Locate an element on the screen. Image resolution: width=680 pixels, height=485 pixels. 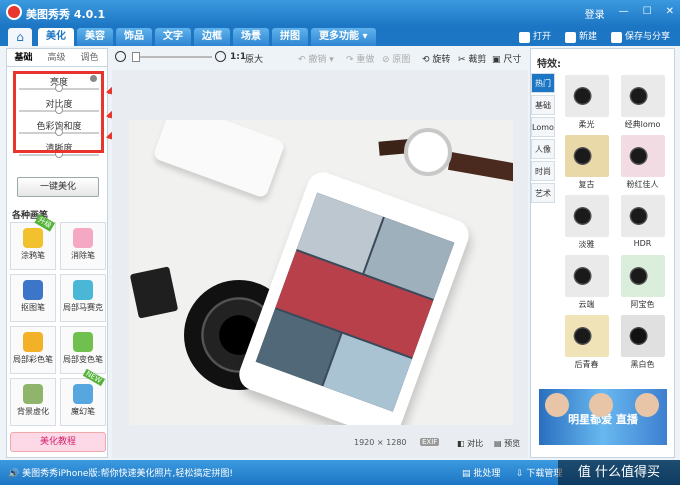
zoom-actual-button: 1:1 is located at coordinates (238, 57).